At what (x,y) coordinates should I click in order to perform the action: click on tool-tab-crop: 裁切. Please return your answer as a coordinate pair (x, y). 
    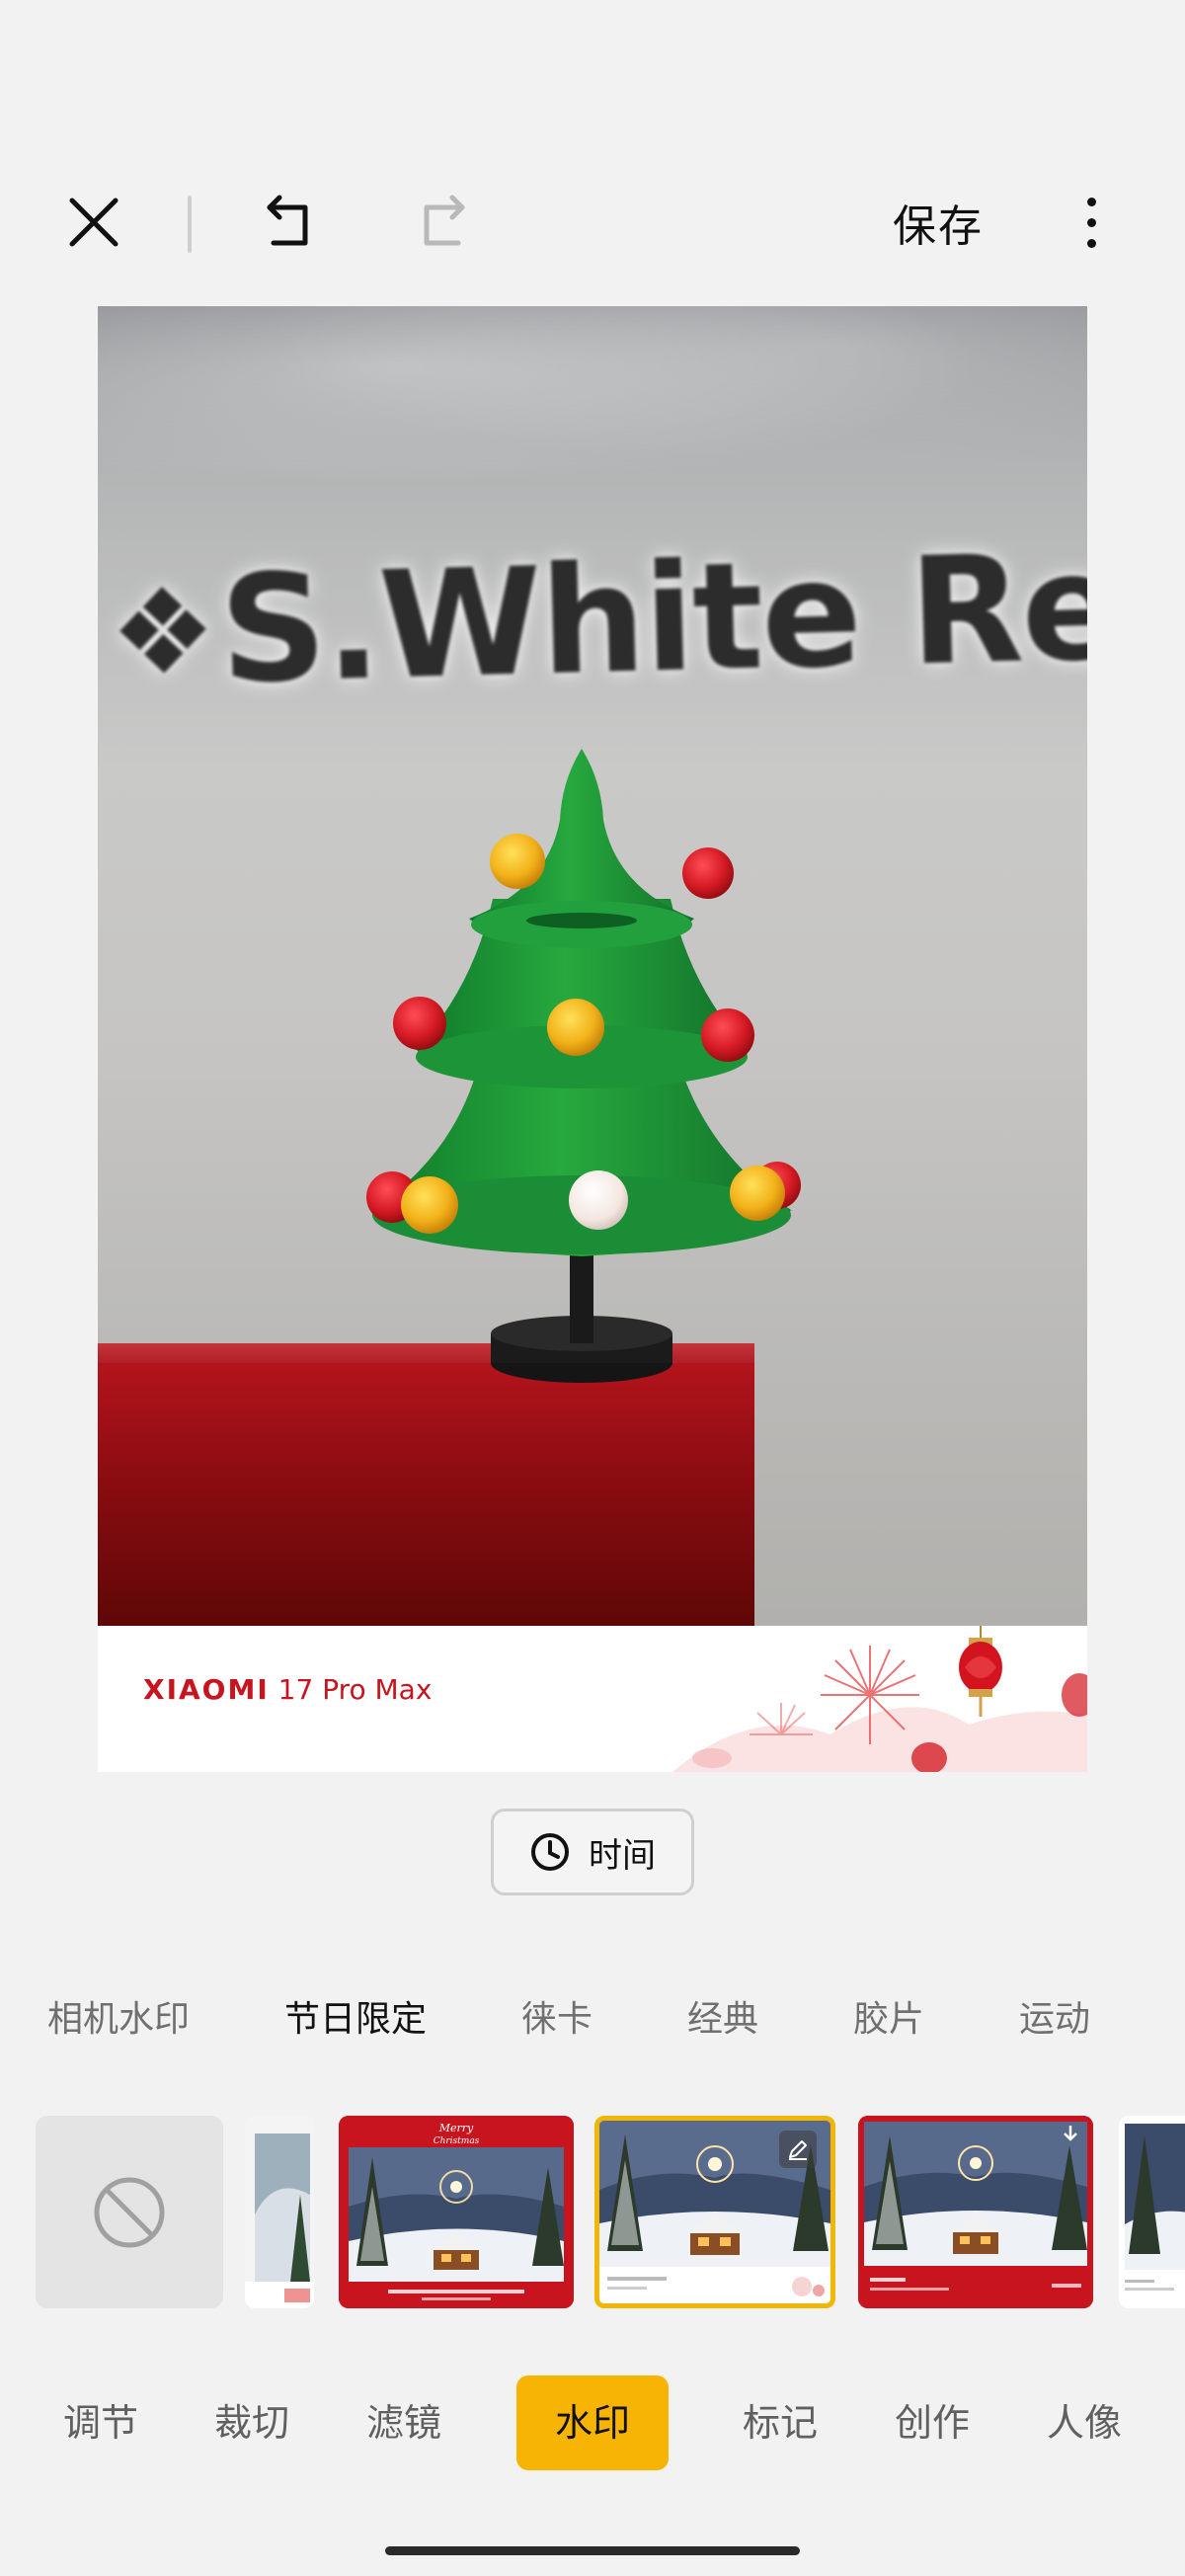
    Looking at the image, I should click on (252, 2422).